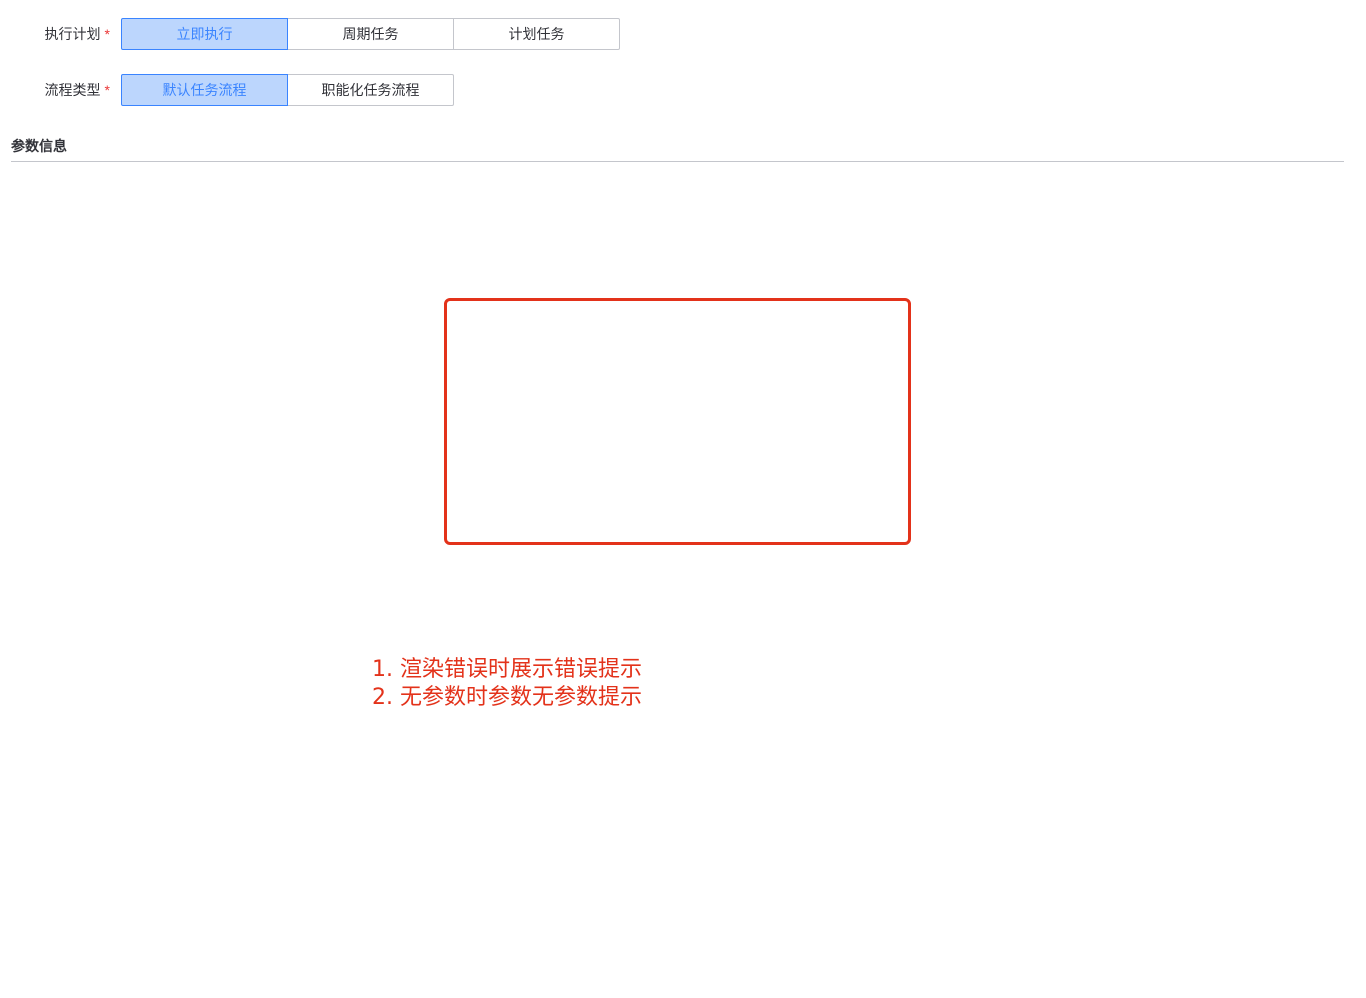  What do you see at coordinates (39, 146) in the screenshot?
I see `params-section-title: 参数信息` at bounding box center [39, 146].